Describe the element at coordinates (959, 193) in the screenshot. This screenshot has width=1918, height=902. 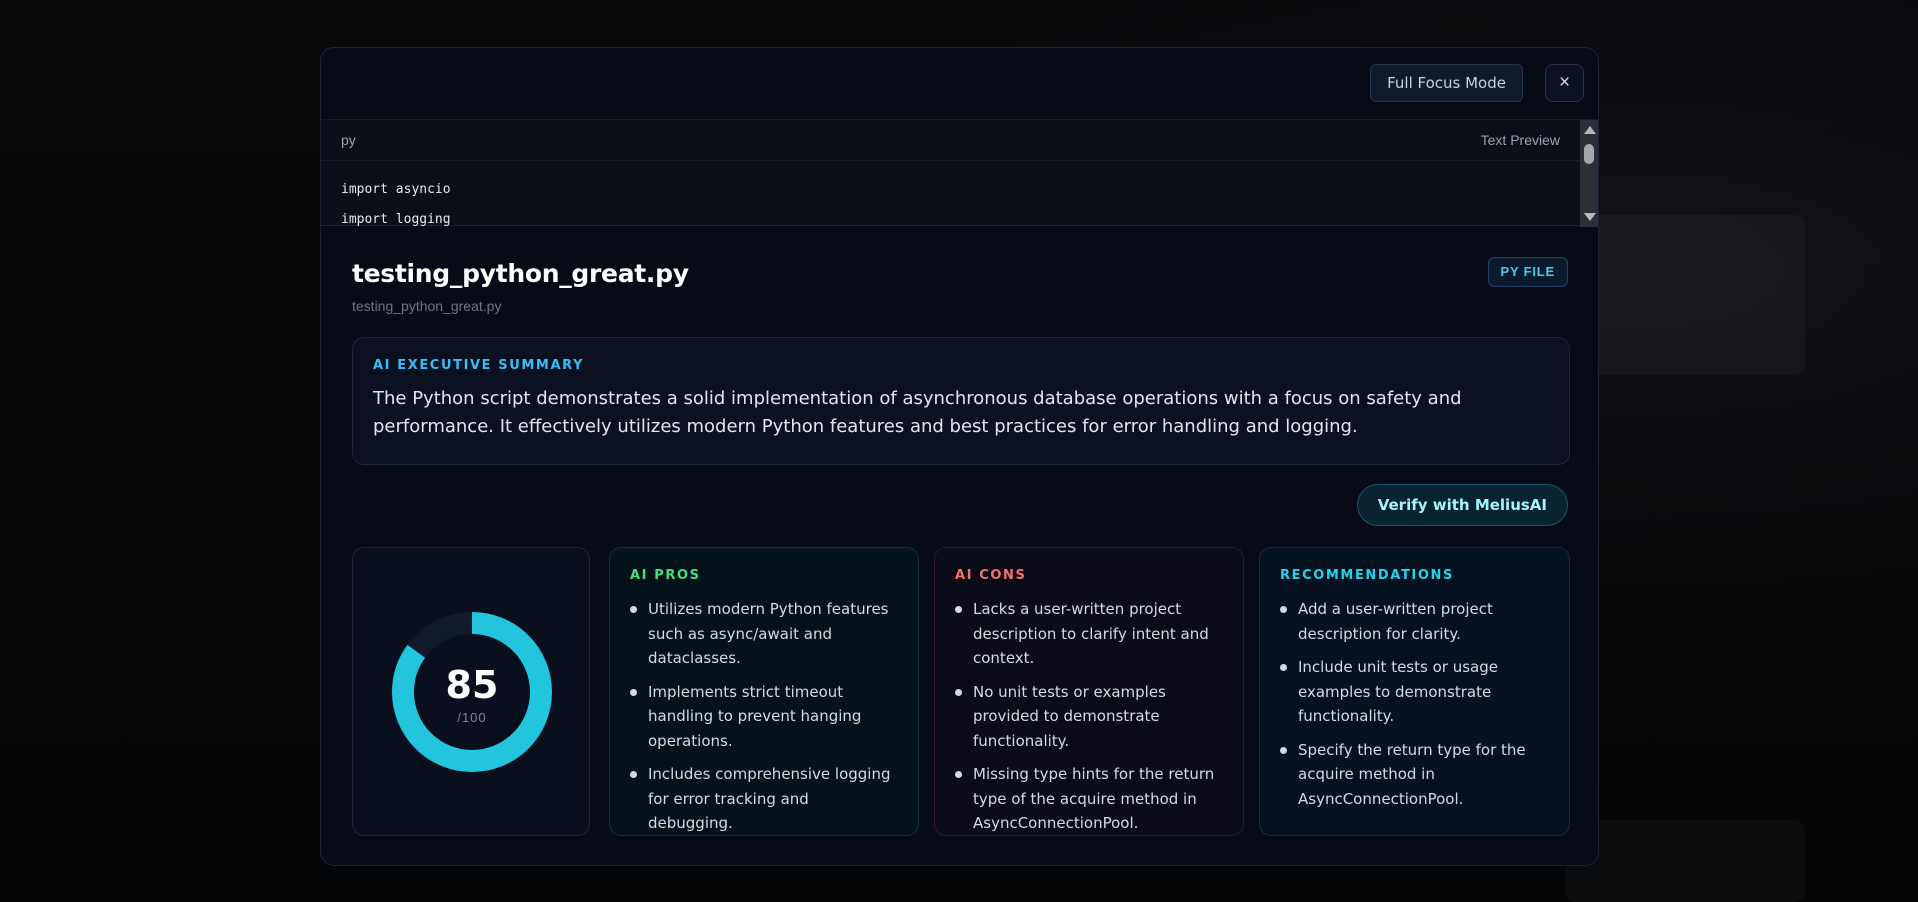
I see `code-content: import asyncio import logging` at that location.